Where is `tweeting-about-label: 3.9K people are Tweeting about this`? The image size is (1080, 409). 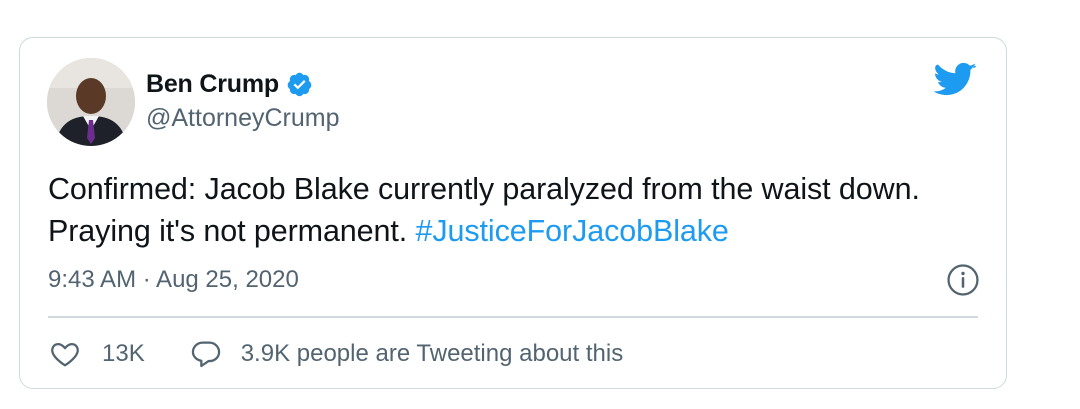
tweeting-about-label: 3.9K people are Tweeting about this is located at coordinates (432, 353).